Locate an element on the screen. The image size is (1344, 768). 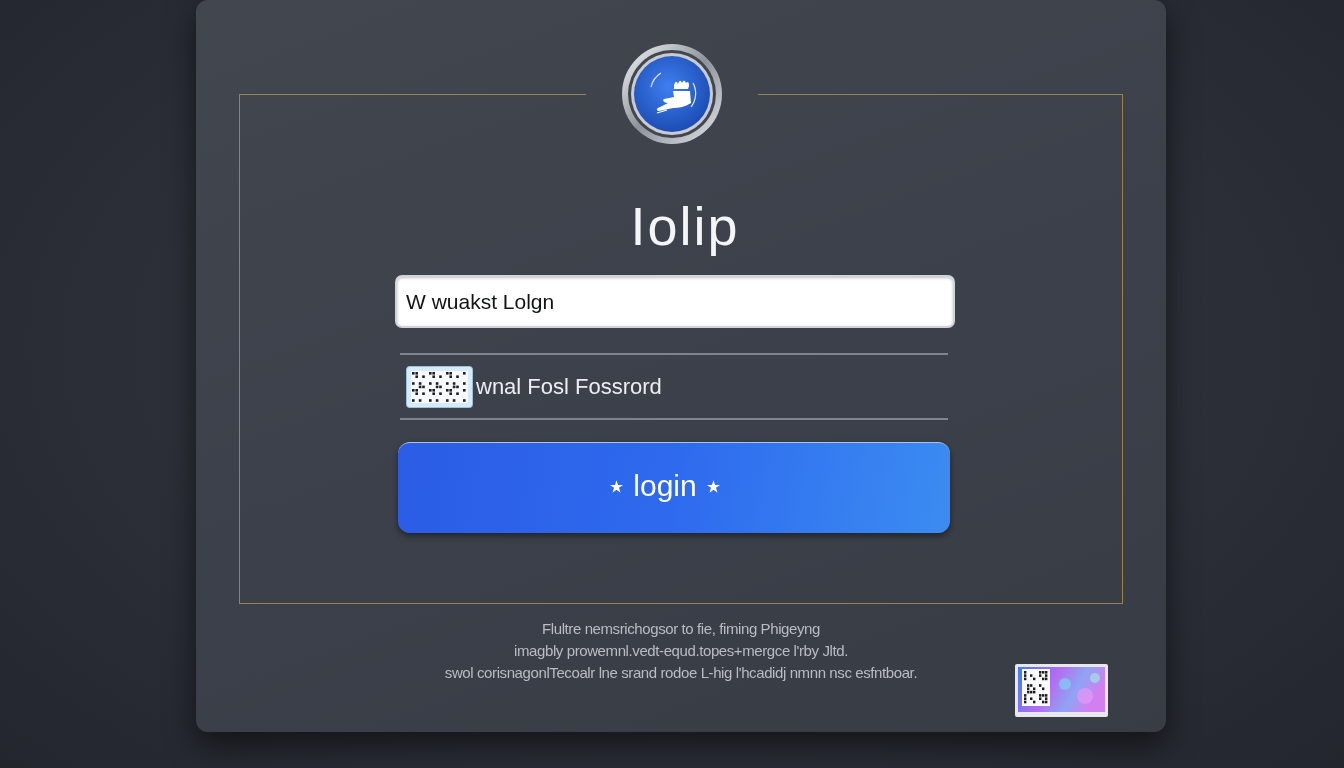
qr-code-icon is located at coordinates (439, 386).